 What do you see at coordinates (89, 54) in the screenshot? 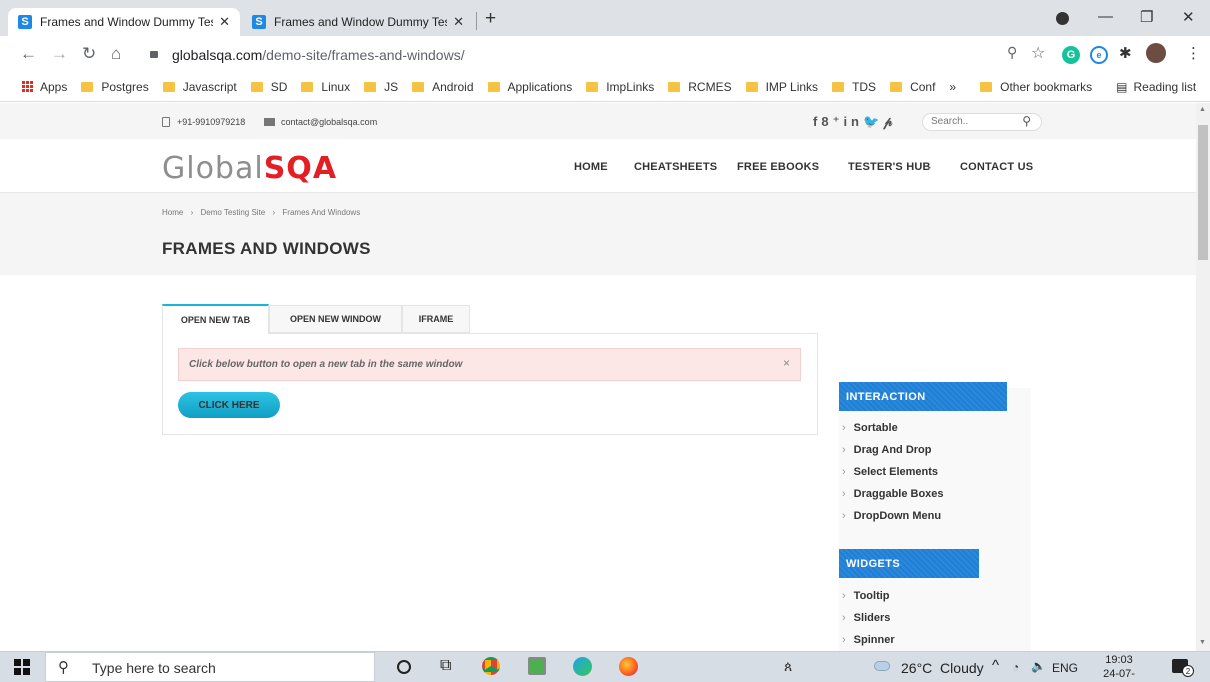
I see `reload-icon: ↻` at bounding box center [89, 54].